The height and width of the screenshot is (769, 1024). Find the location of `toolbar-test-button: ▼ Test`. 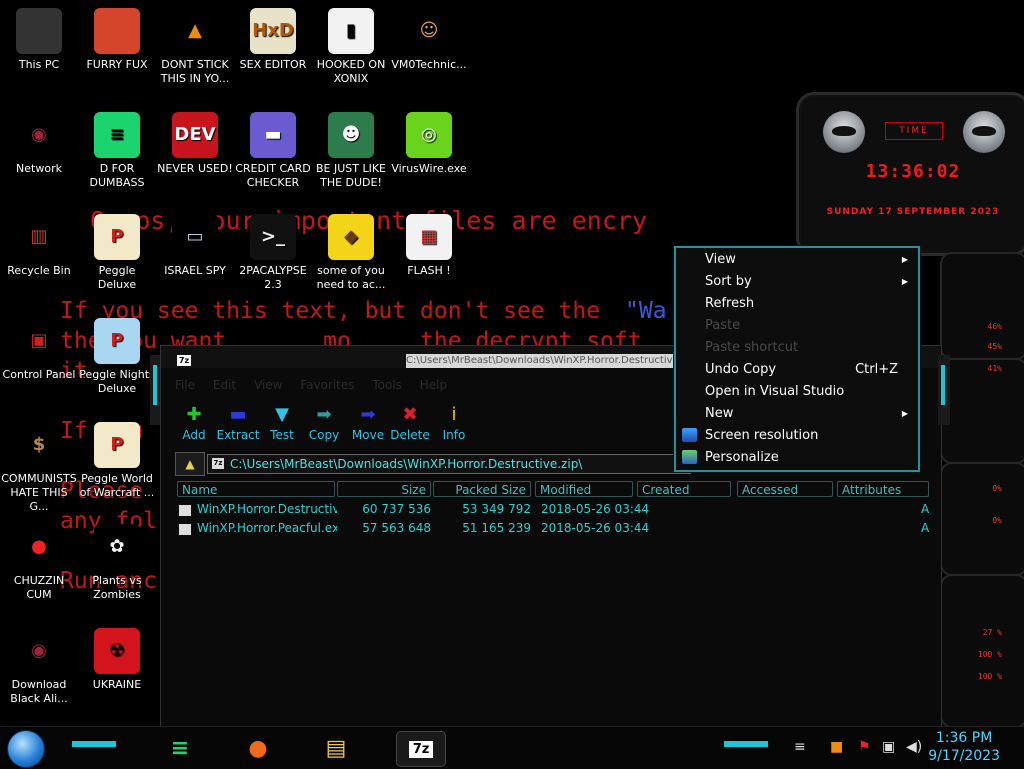

toolbar-test-button: ▼ Test is located at coordinates (282, 423).